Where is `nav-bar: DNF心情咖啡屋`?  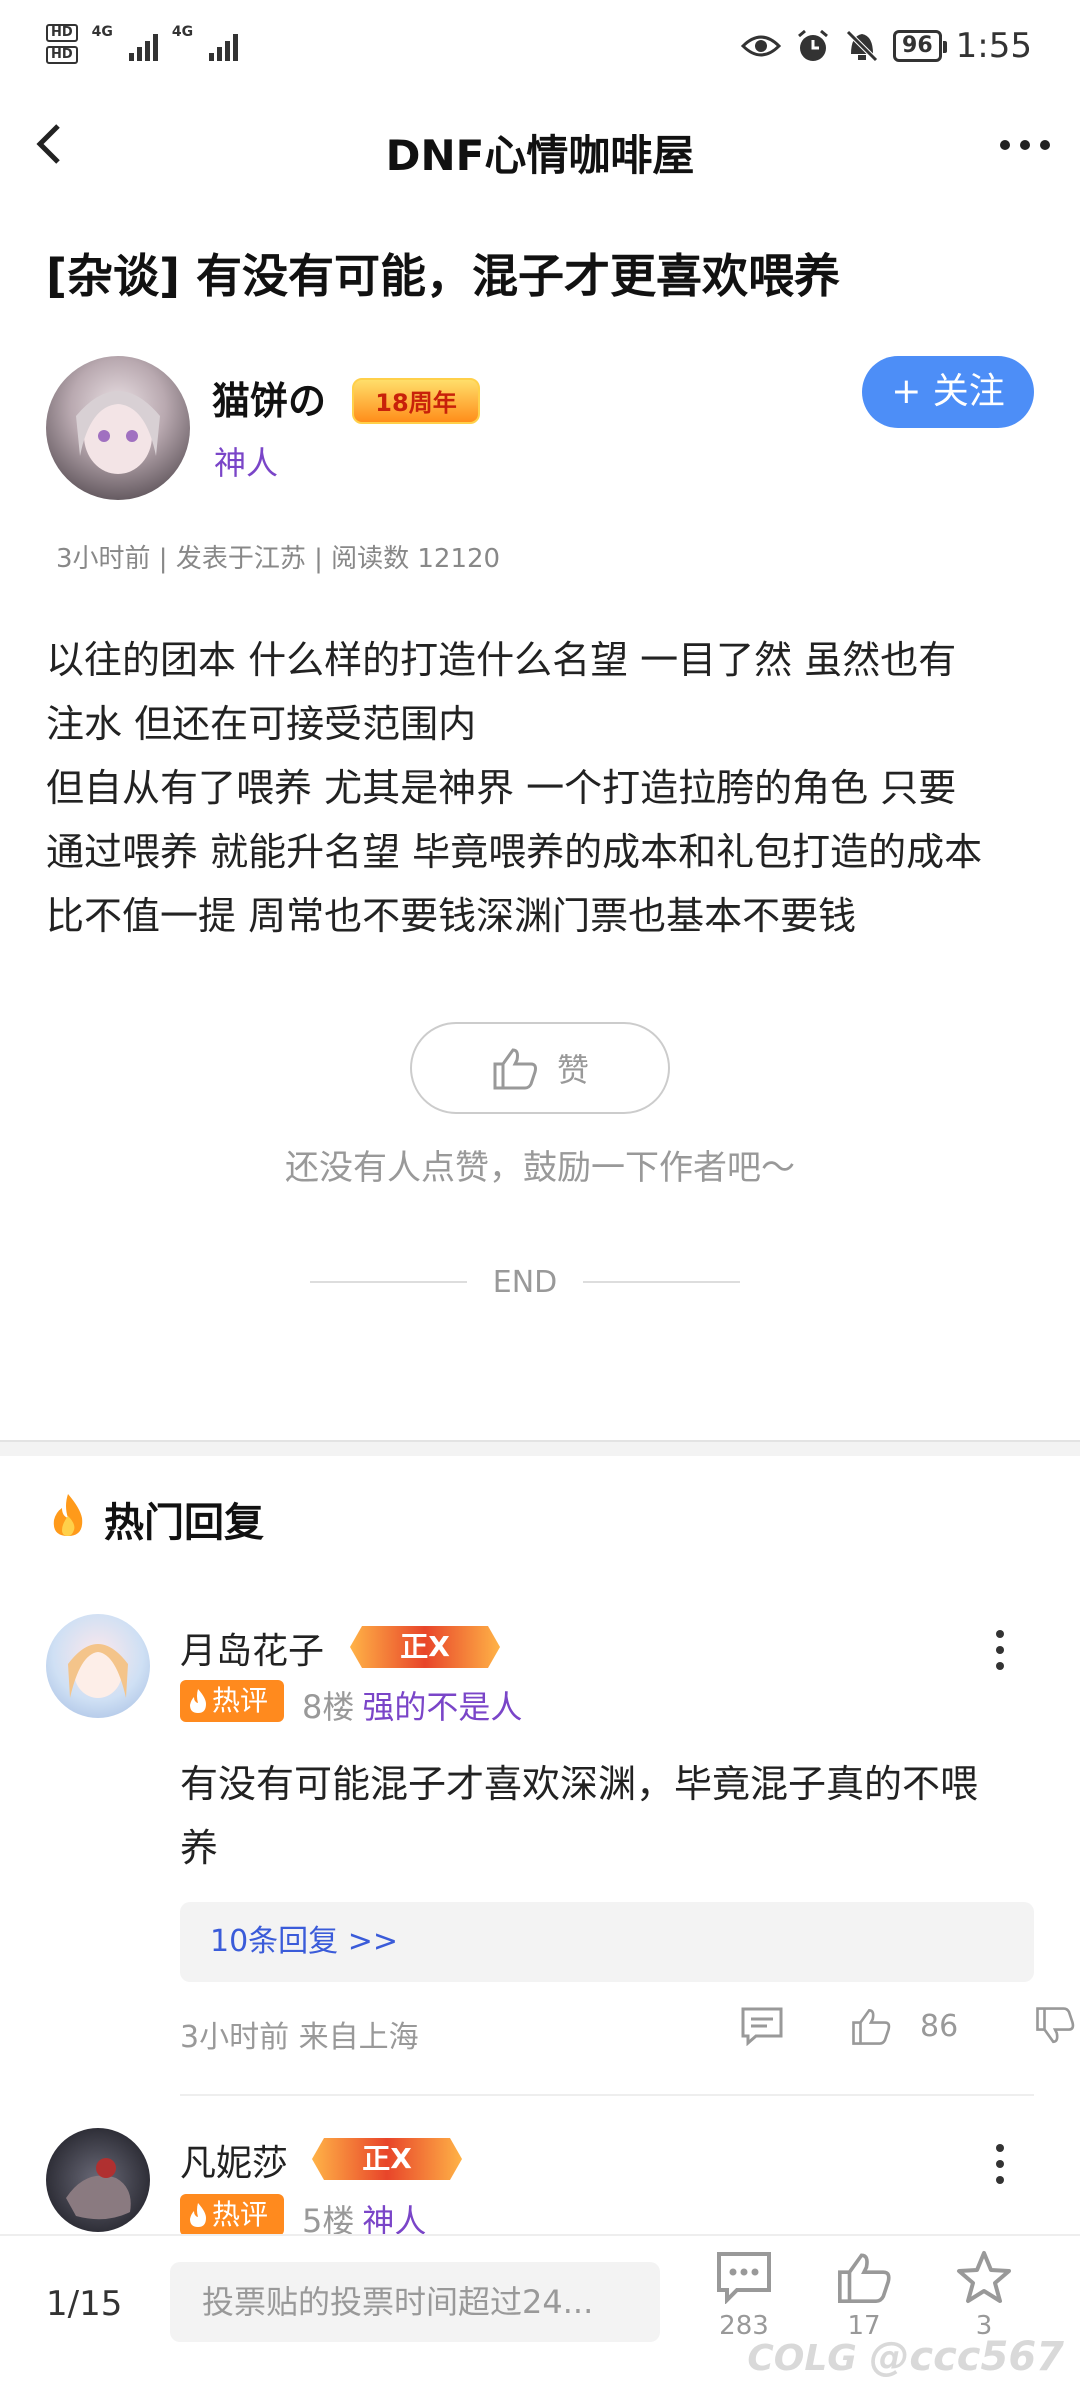
nav-bar: DNF心情咖啡屋 is located at coordinates (540, 150).